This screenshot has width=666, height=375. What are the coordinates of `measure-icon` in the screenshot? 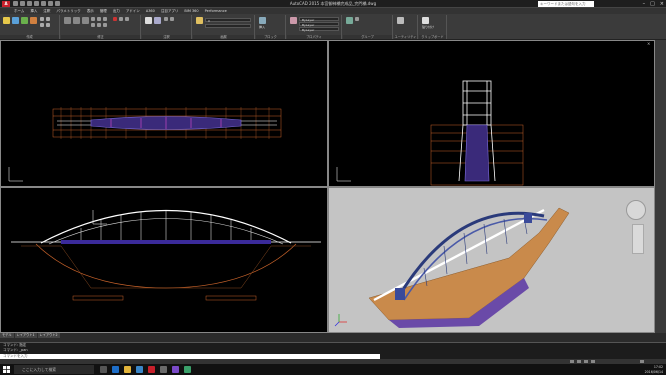 It's located at (400, 20).